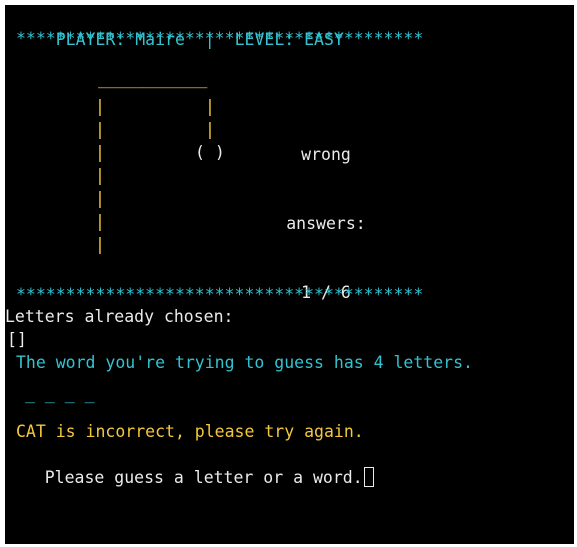 This screenshot has height=547, width=577. Describe the element at coordinates (210, 152) in the screenshot. I see `hangman-head: ( )` at that location.